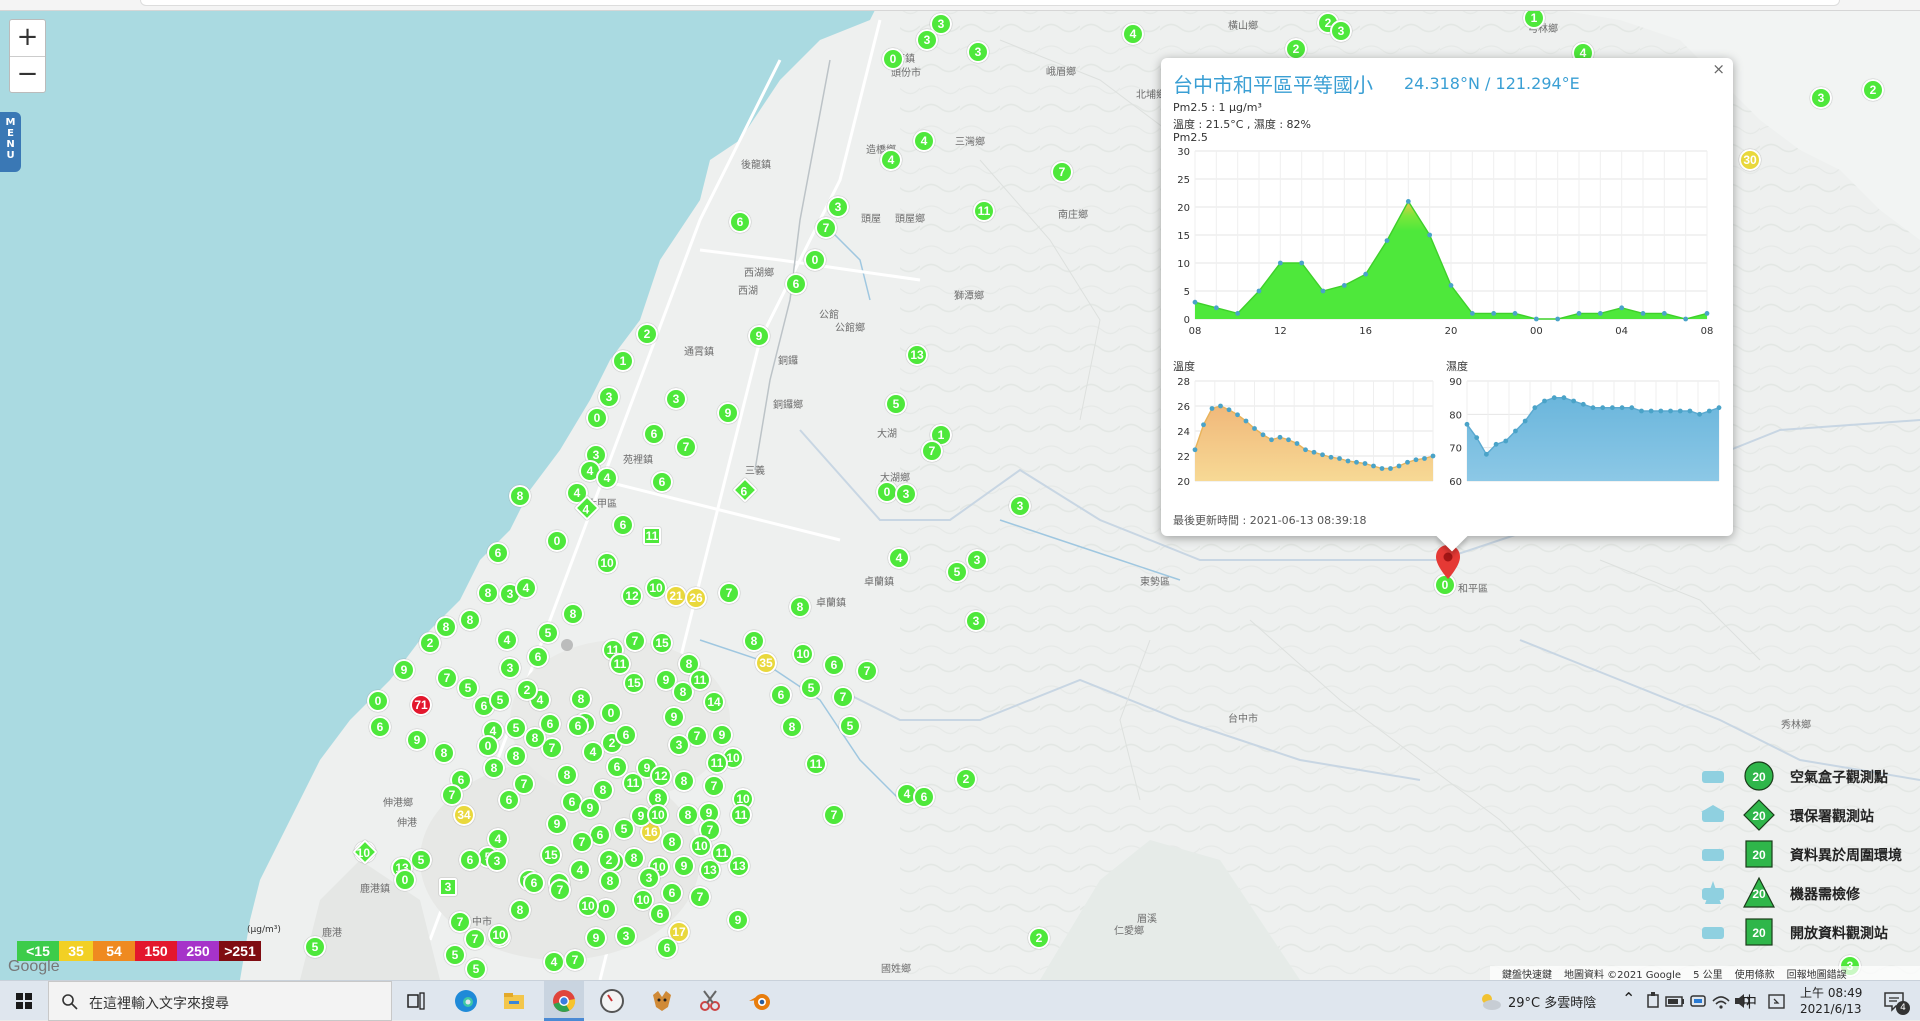 The width and height of the screenshot is (1920, 1021). What do you see at coordinates (1675, 1001) in the screenshot?
I see `battery-icon` at bounding box center [1675, 1001].